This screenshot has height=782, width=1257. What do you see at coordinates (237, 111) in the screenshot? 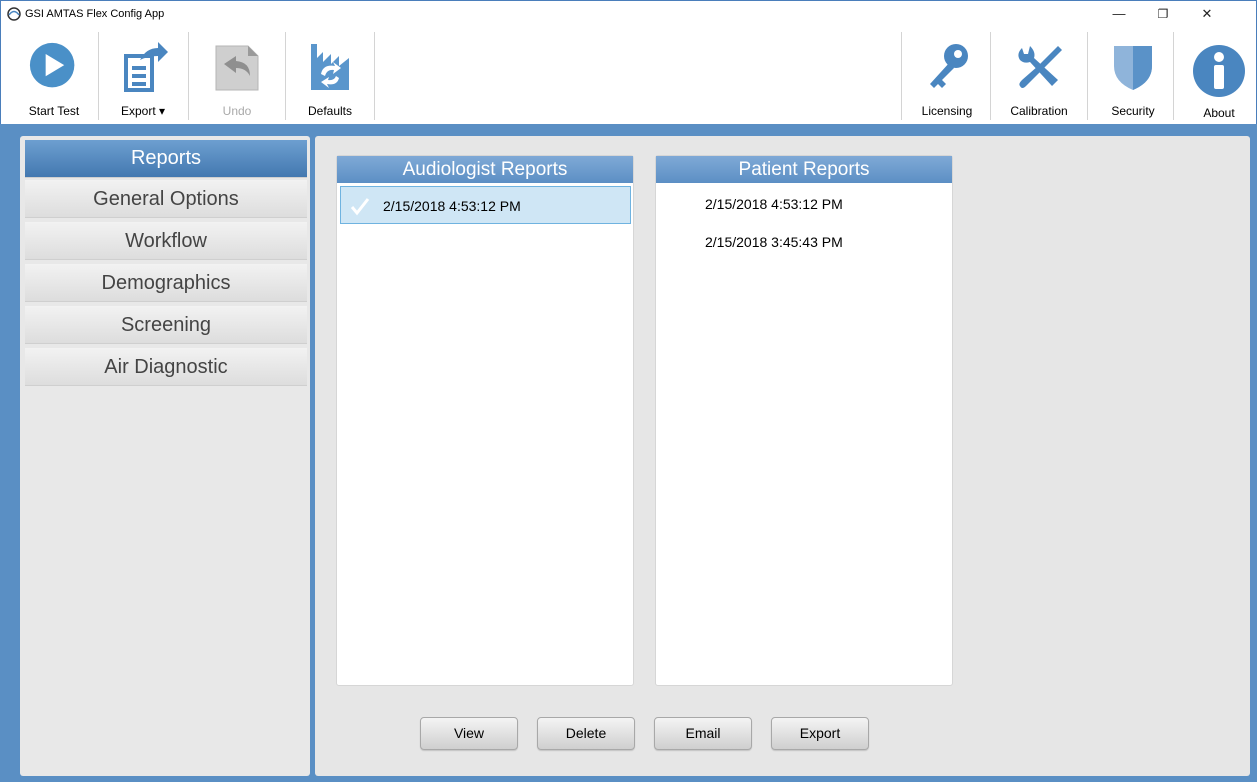
I see `undo-label: Undo` at bounding box center [237, 111].